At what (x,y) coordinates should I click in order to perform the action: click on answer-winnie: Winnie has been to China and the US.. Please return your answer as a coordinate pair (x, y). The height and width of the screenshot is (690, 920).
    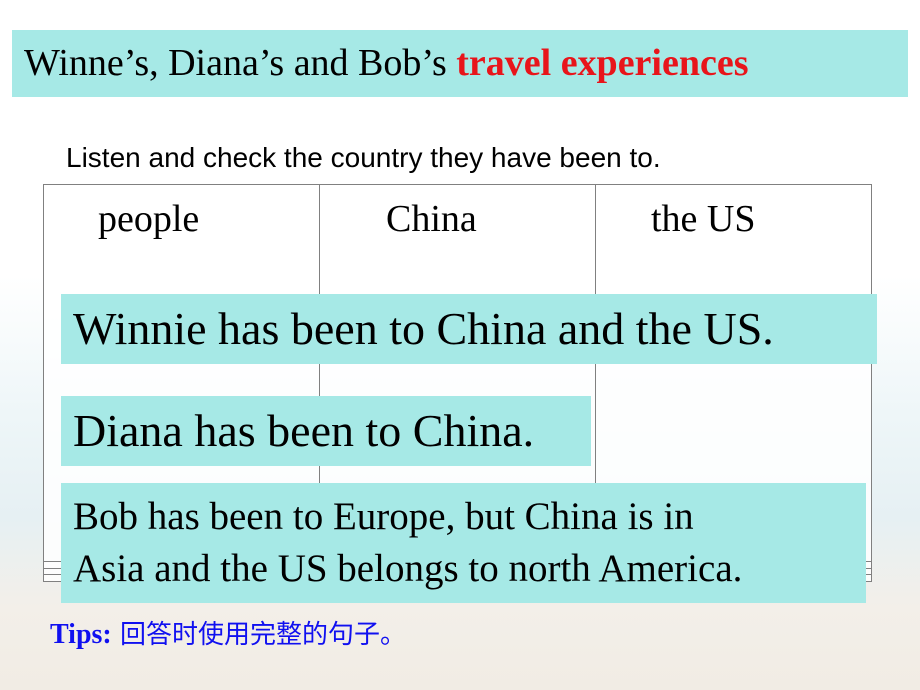
    Looking at the image, I should click on (469, 329).